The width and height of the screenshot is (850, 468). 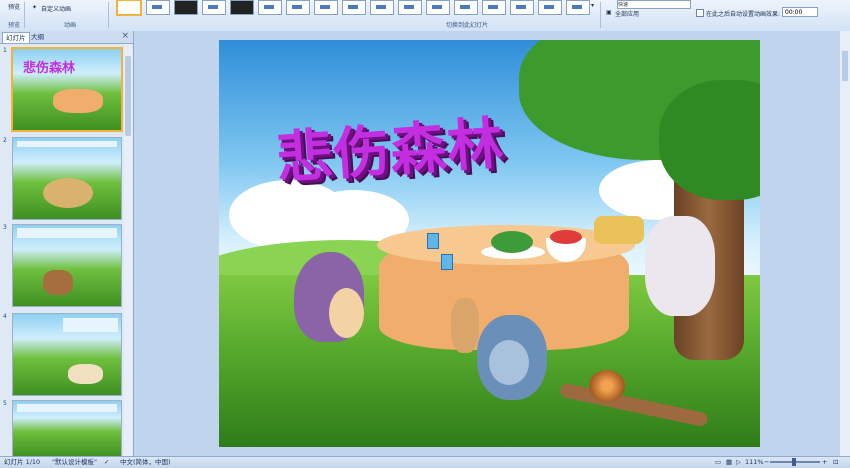 What do you see at coordinates (513, 245) in the screenshot?
I see `salad-plate-image` at bounding box center [513, 245].